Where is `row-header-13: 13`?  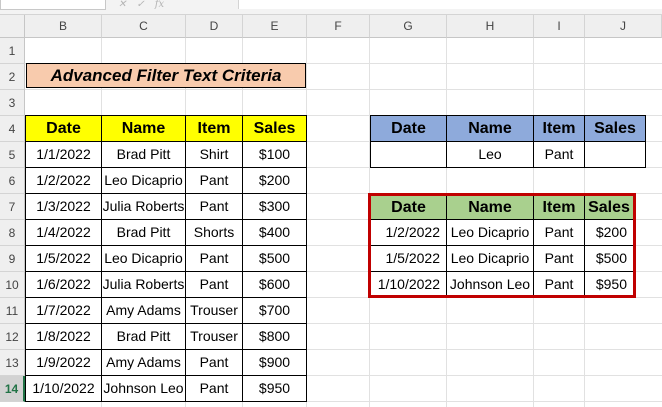 row-header-13: 13 is located at coordinates (12, 363).